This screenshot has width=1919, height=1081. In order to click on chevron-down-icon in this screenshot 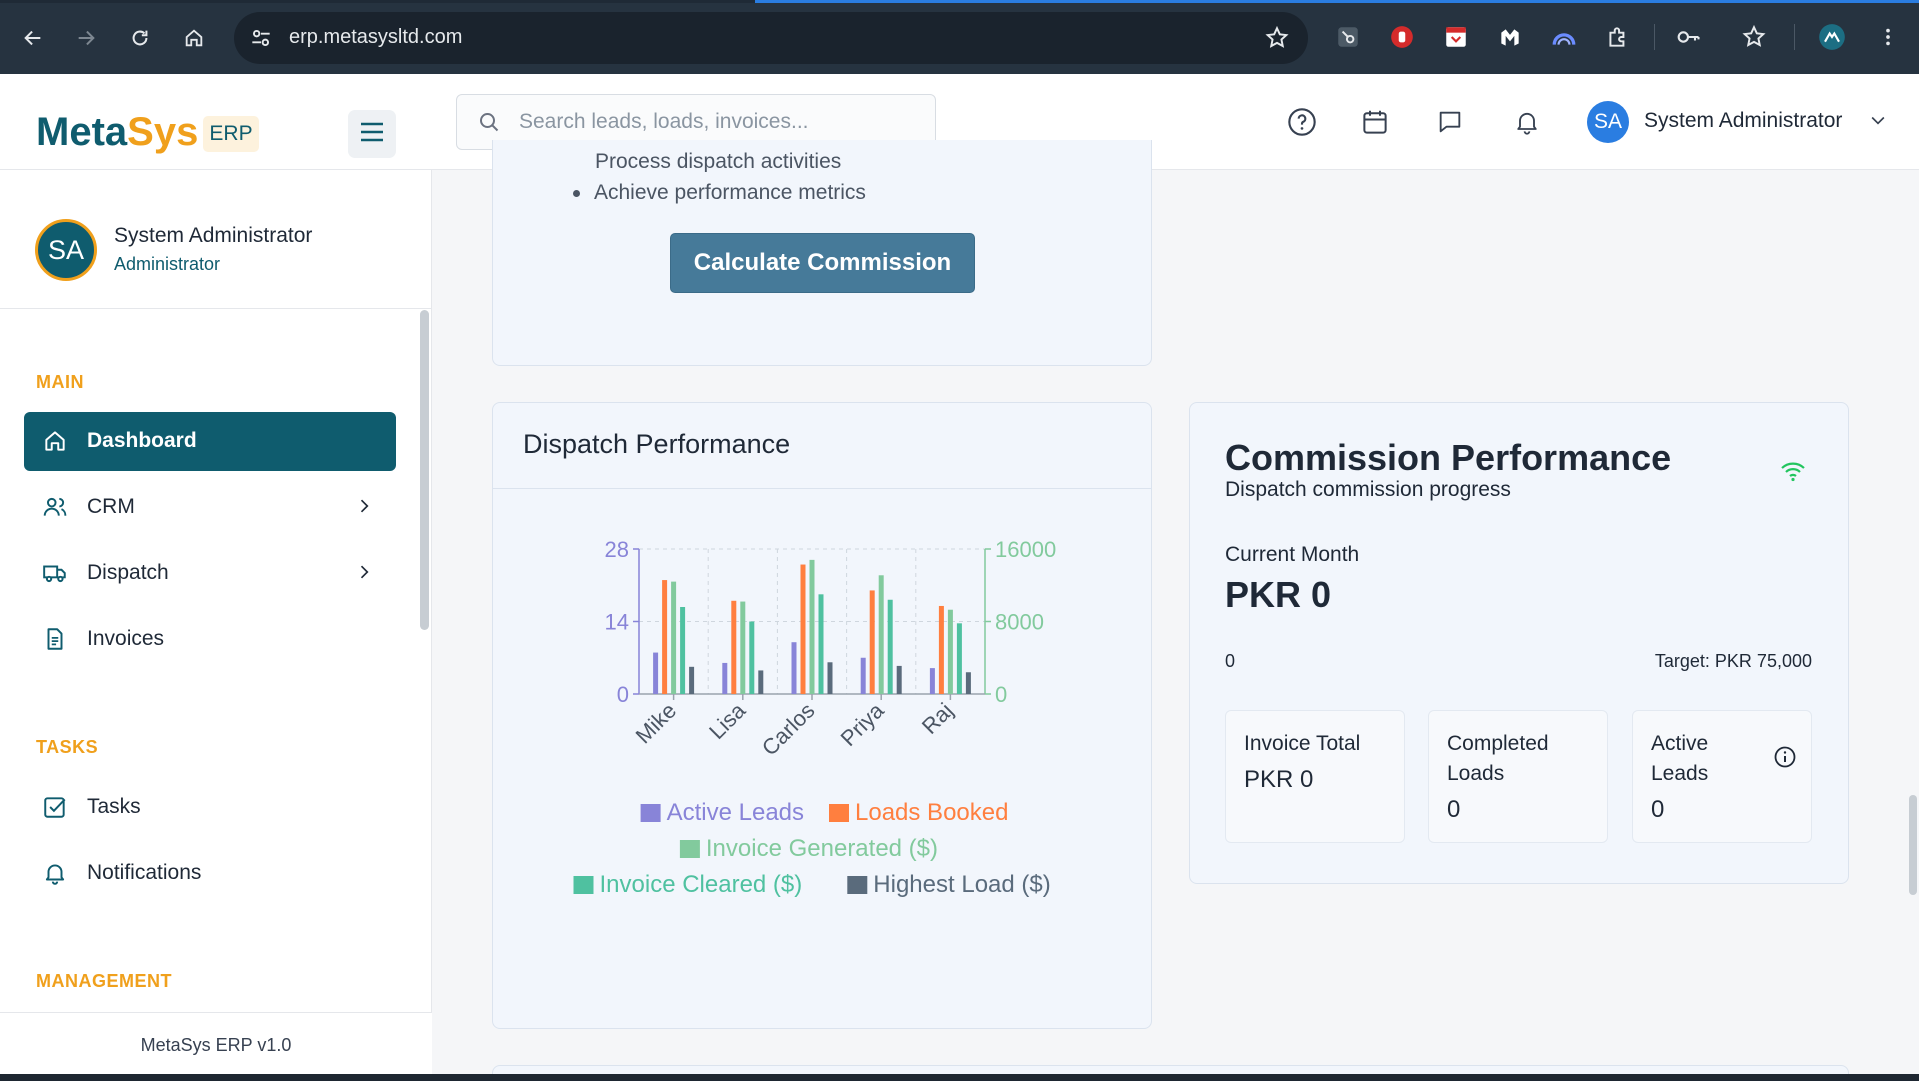, I will do `click(1878, 122)`.